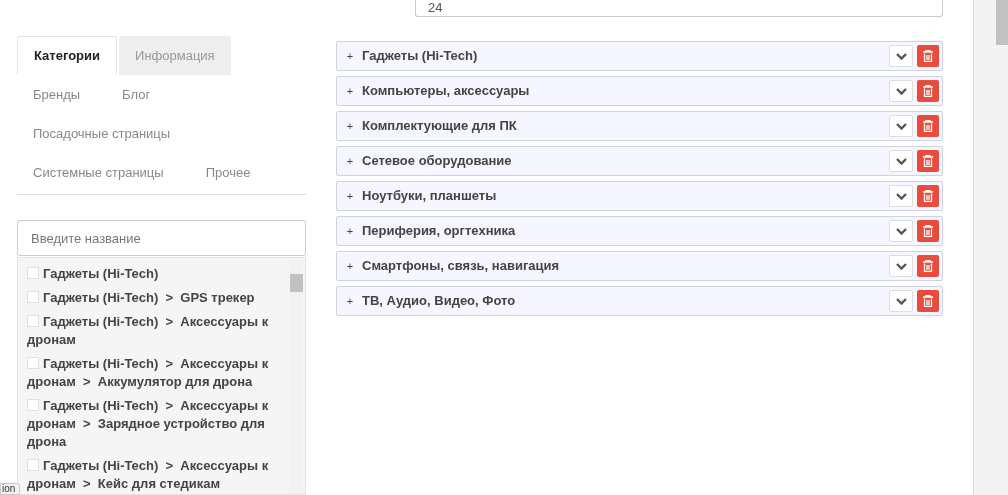 This screenshot has height=495, width=1008. Describe the element at coordinates (102, 133) in the screenshot. I see `tab: Посадочные страницы` at that location.